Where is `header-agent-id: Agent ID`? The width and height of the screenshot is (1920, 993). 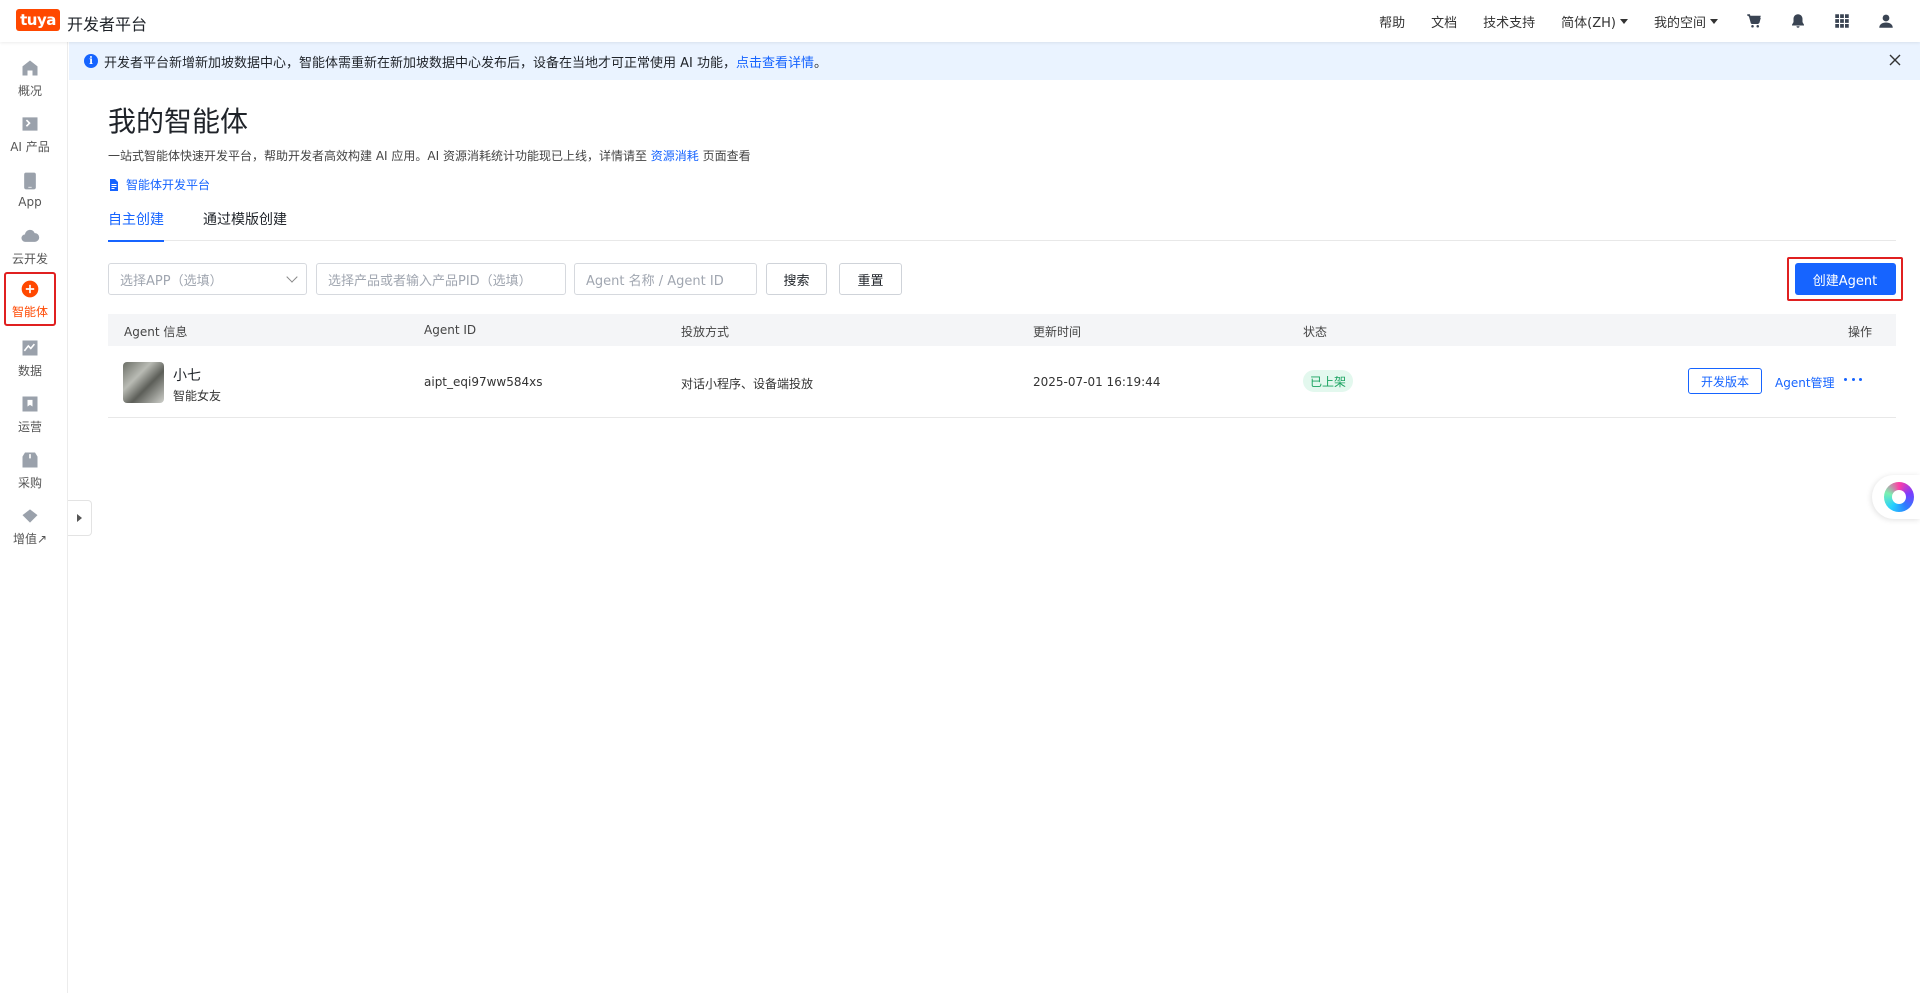 header-agent-id: Agent ID is located at coordinates (450, 330).